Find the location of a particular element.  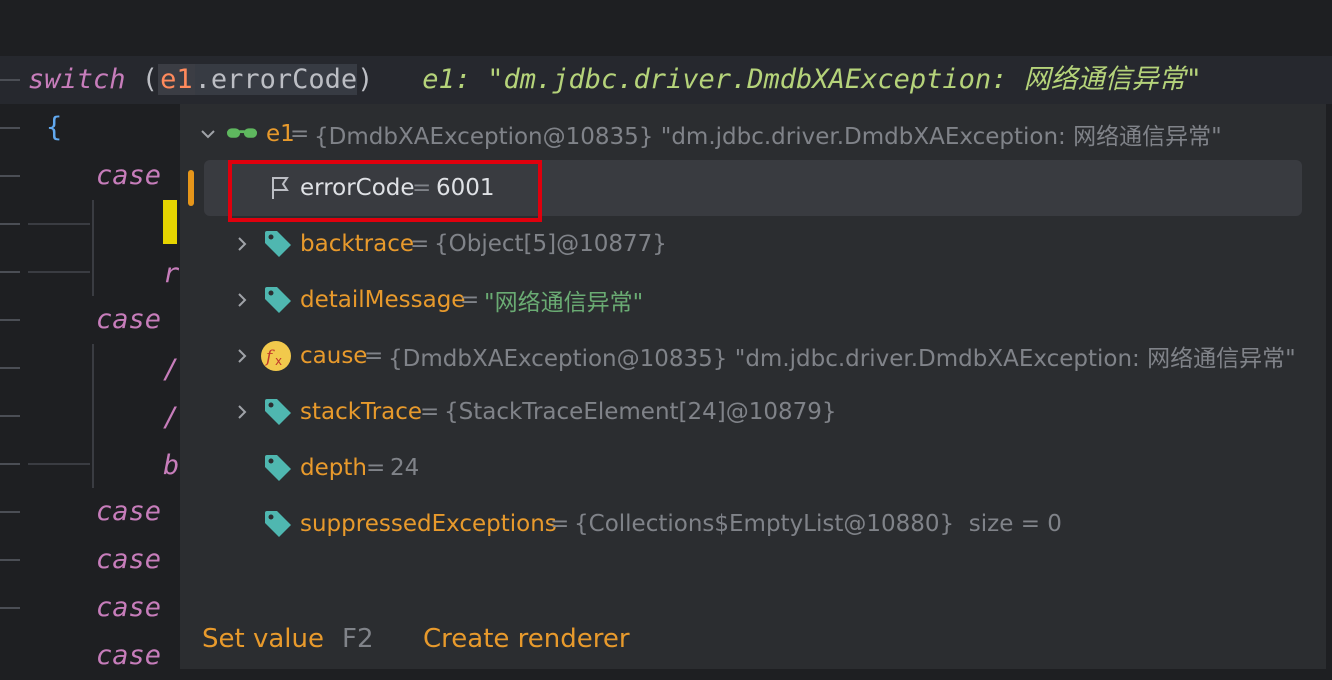

field-name-suppressedExceptions: suppressedExceptions is located at coordinates (428, 524).